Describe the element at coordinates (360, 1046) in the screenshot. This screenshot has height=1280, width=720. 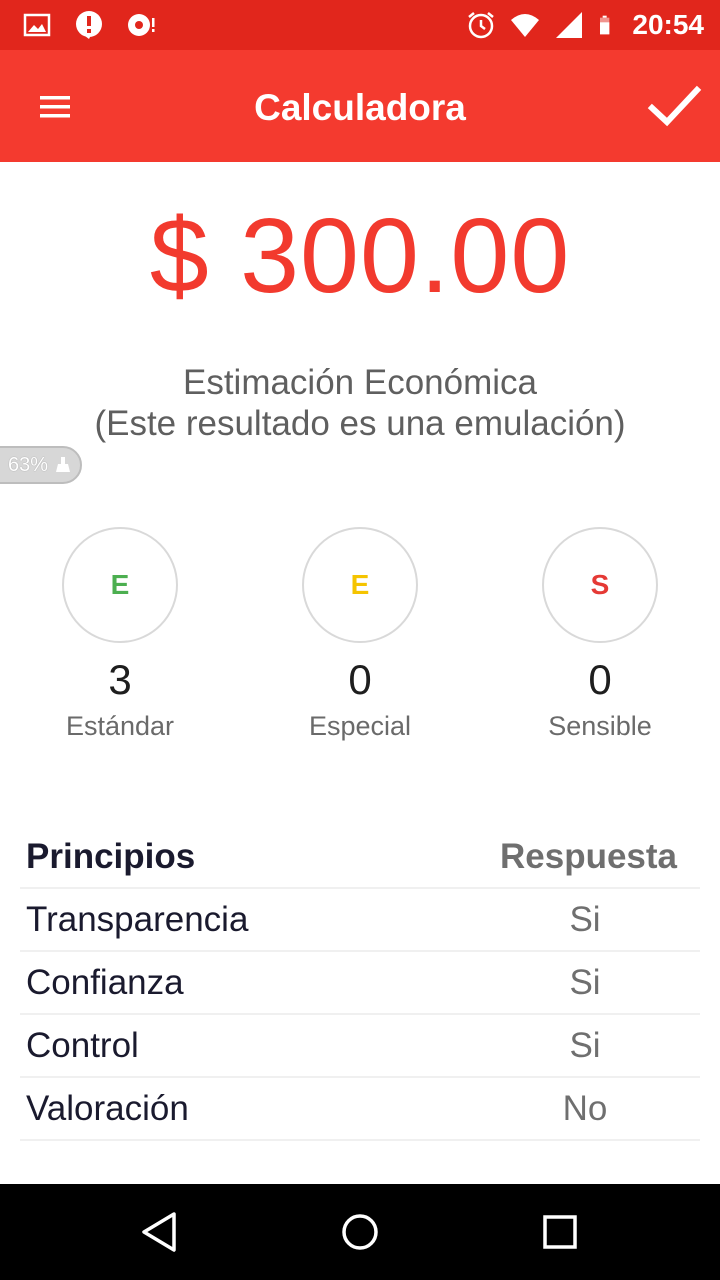
I see `table-row: Control Si` at that location.